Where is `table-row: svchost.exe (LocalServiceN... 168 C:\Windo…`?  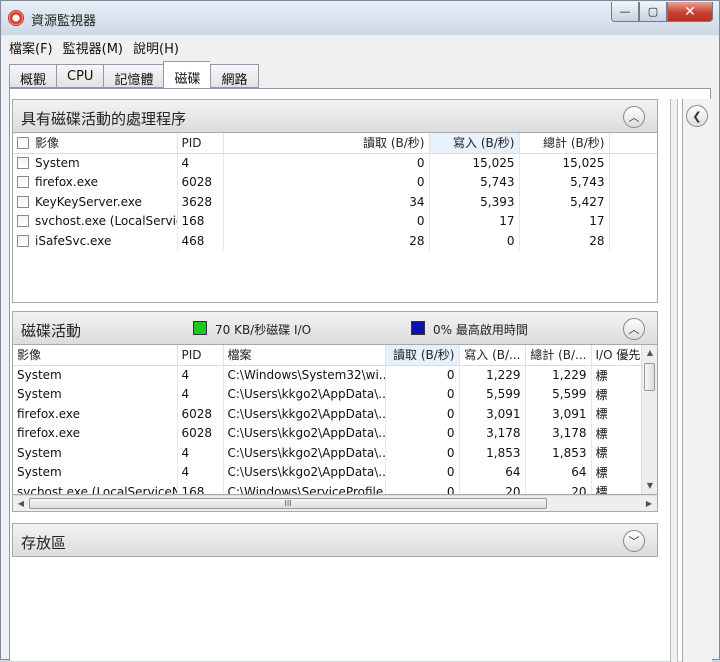 table-row: svchost.exe (LocalServiceN... 168 C:\Windo… is located at coordinates (328, 488).